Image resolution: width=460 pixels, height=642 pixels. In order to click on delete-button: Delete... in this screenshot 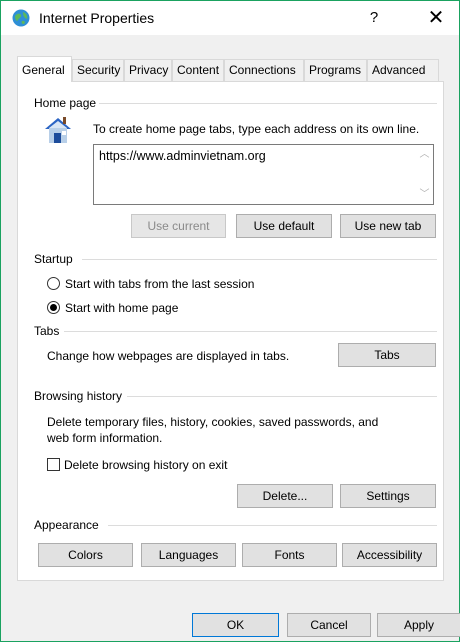, I will do `click(285, 496)`.